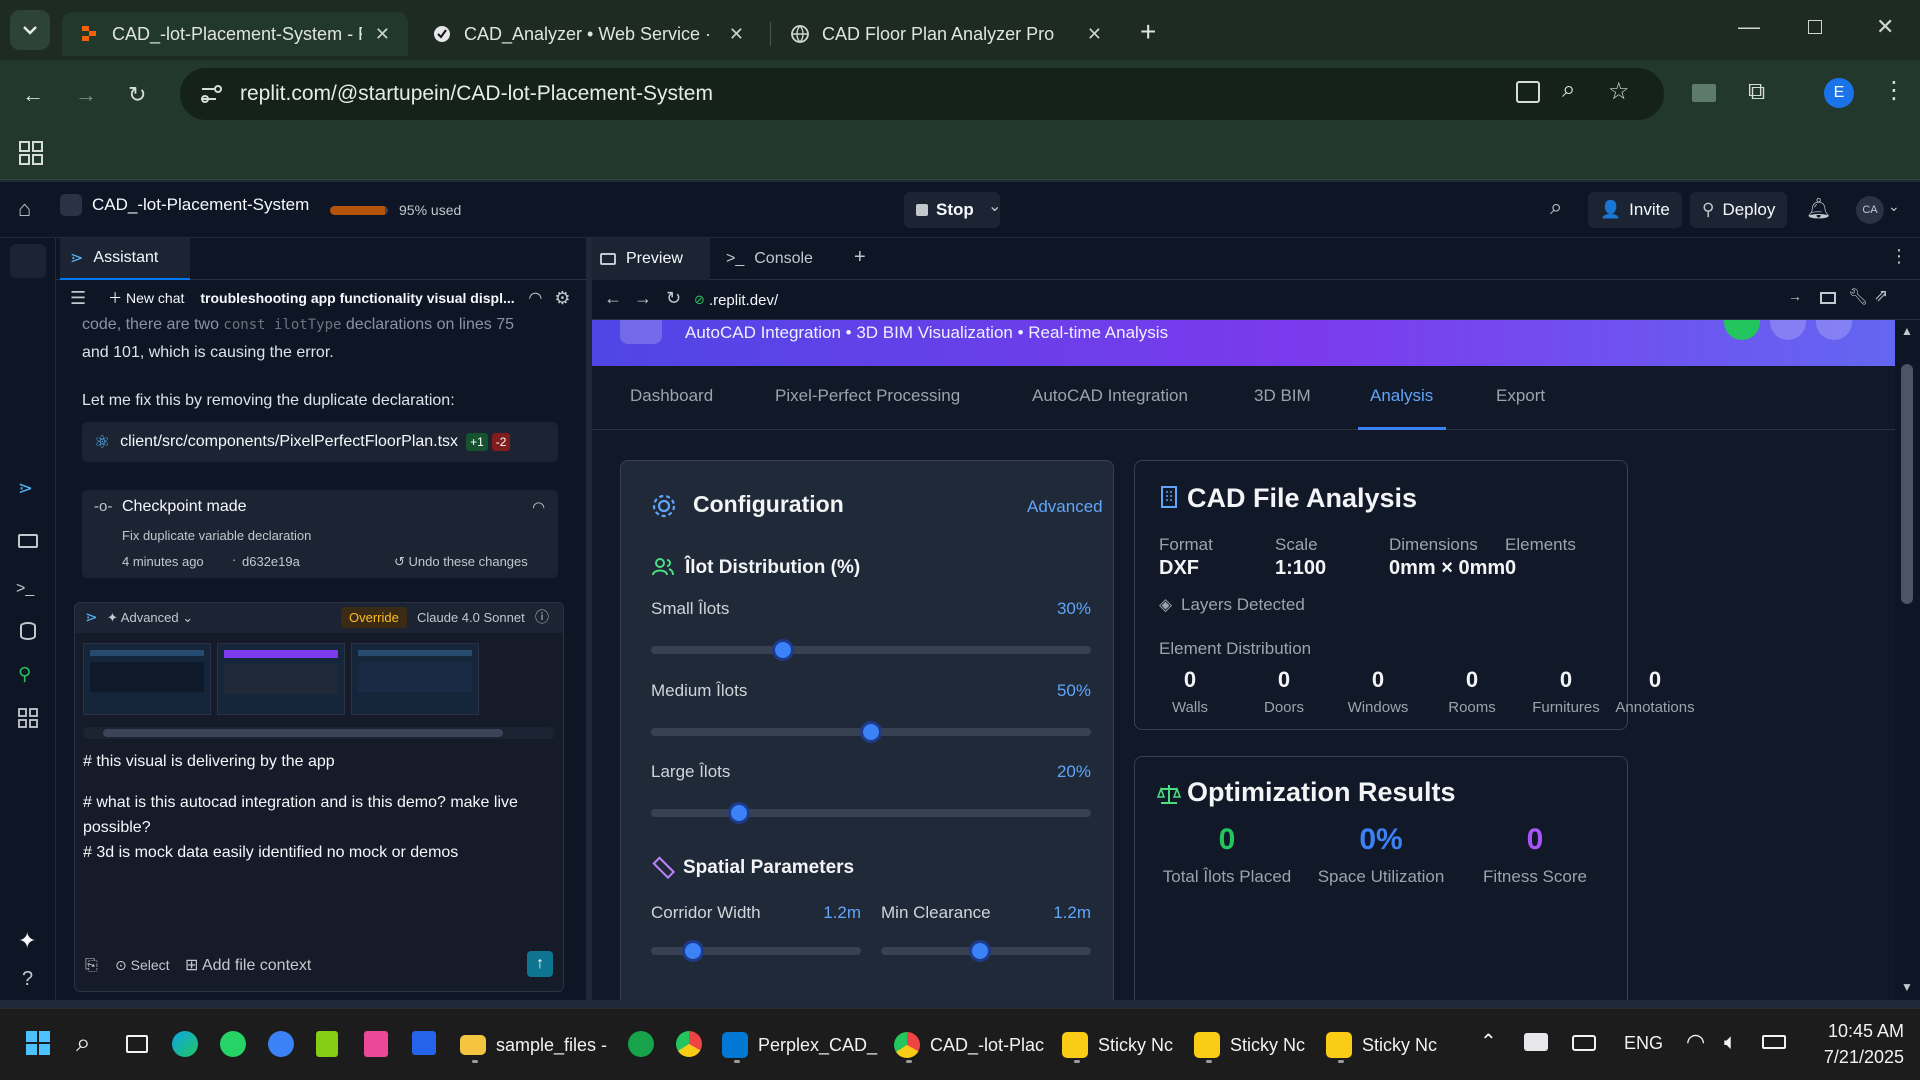  Describe the element at coordinates (871, 732) in the screenshot. I see `medium-ilots-slider-thumb` at that location.